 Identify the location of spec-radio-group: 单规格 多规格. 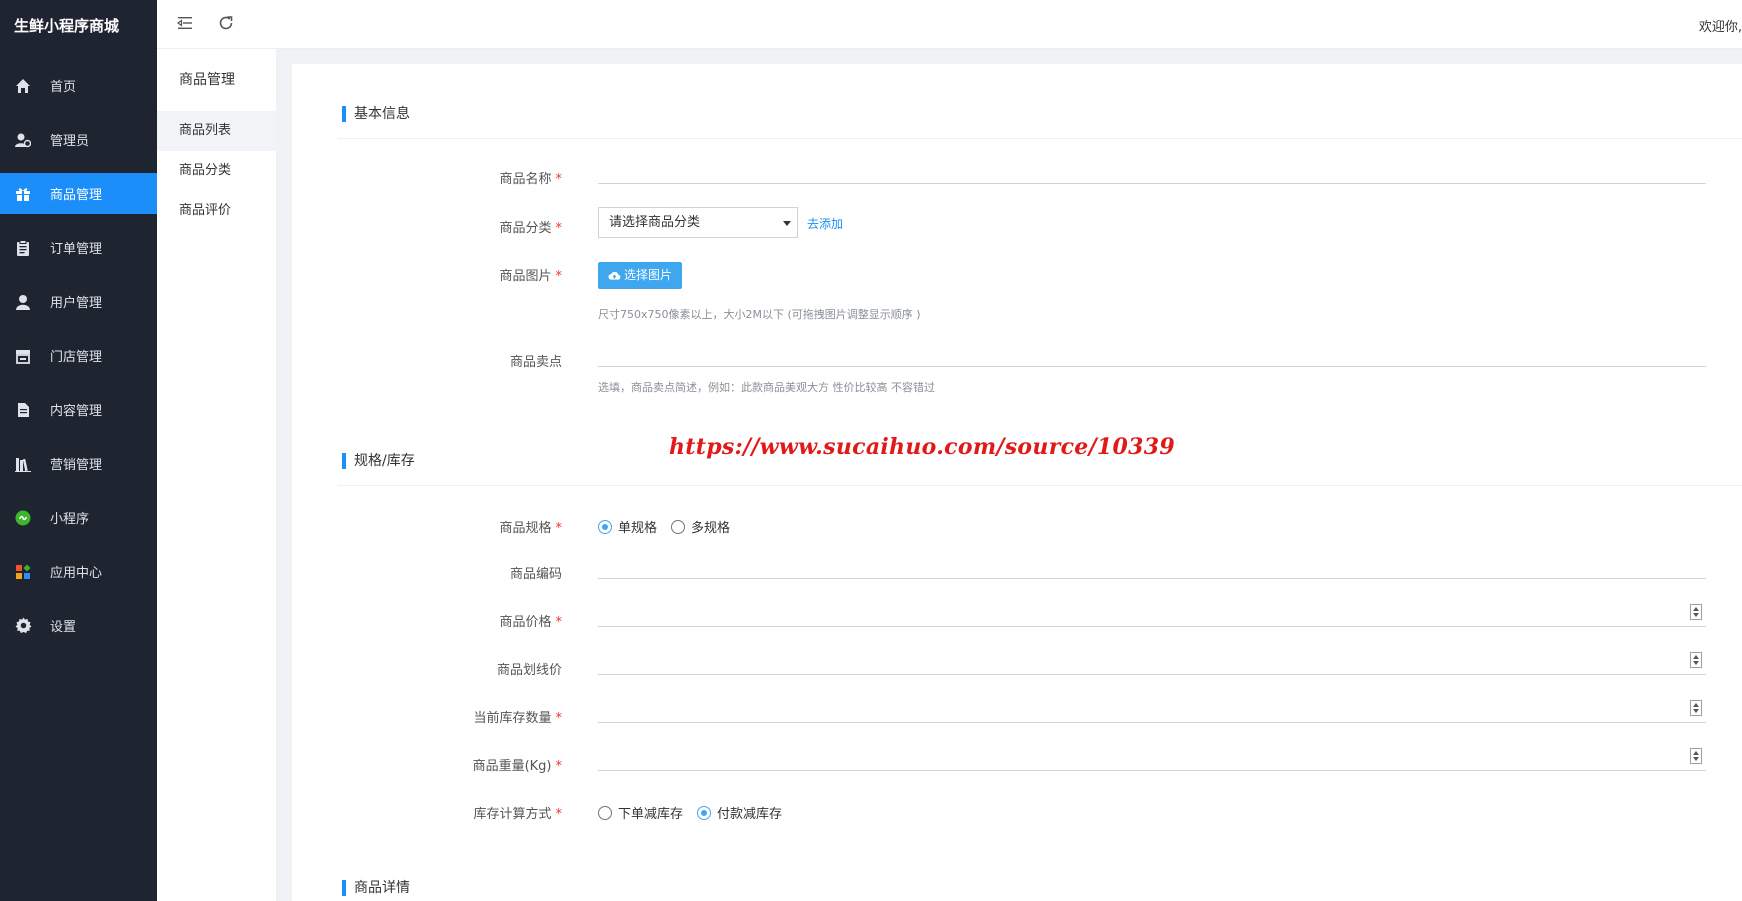
(671, 526).